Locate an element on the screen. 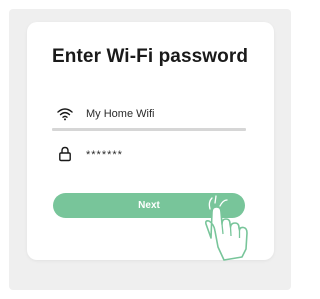  next-button: Next is located at coordinates (149, 205).